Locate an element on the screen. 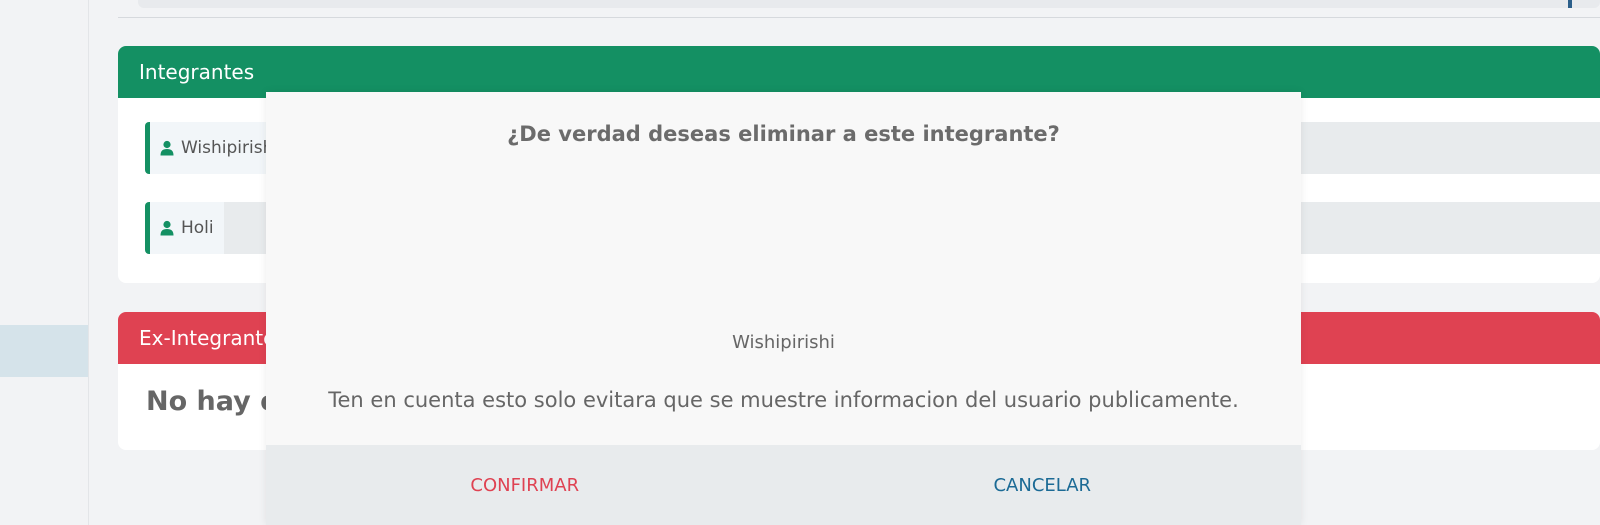  dialog-member-name: Wishipirishi is located at coordinates (783, 342).